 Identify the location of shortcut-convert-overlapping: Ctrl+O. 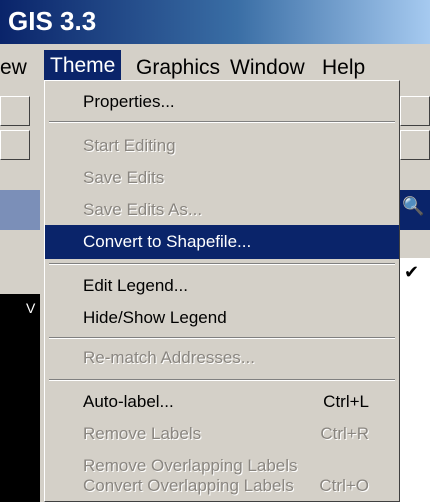
(344, 485).